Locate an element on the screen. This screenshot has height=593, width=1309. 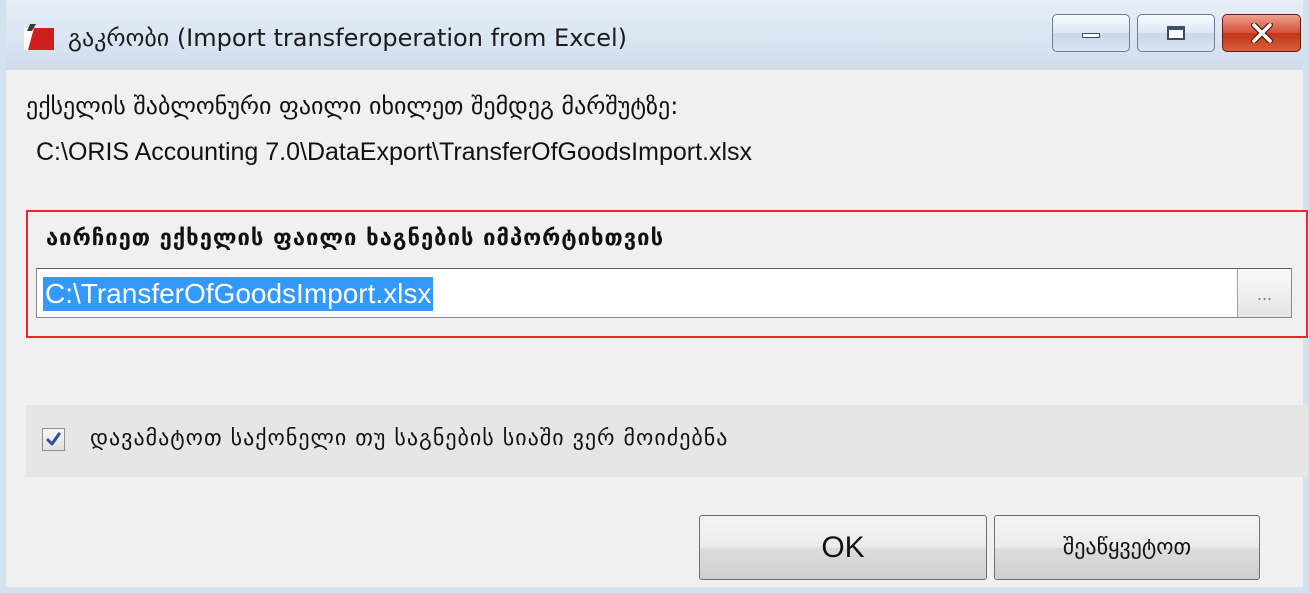
file-path-value: C:\TransferOfGoodsImport.xlsx is located at coordinates (238, 294).